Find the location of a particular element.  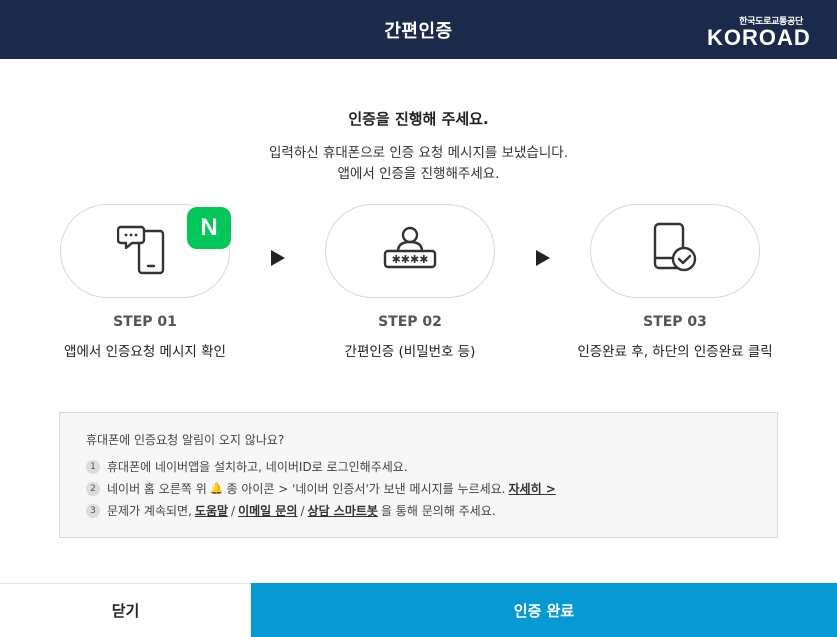

step-1: N STEP 01 앱에서 인증요청 메시지 확인 is located at coordinates (145, 282).